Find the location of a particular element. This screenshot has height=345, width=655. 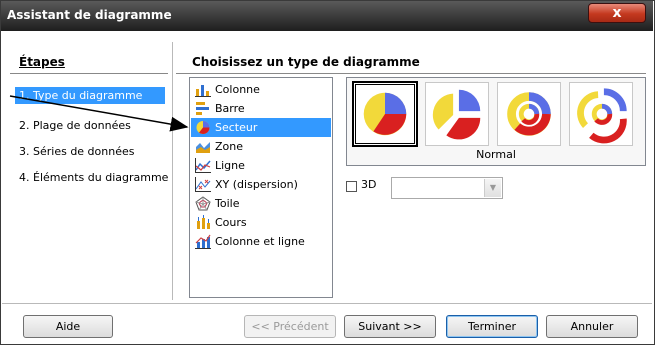

chart-type-label: Toile is located at coordinates (227, 203).